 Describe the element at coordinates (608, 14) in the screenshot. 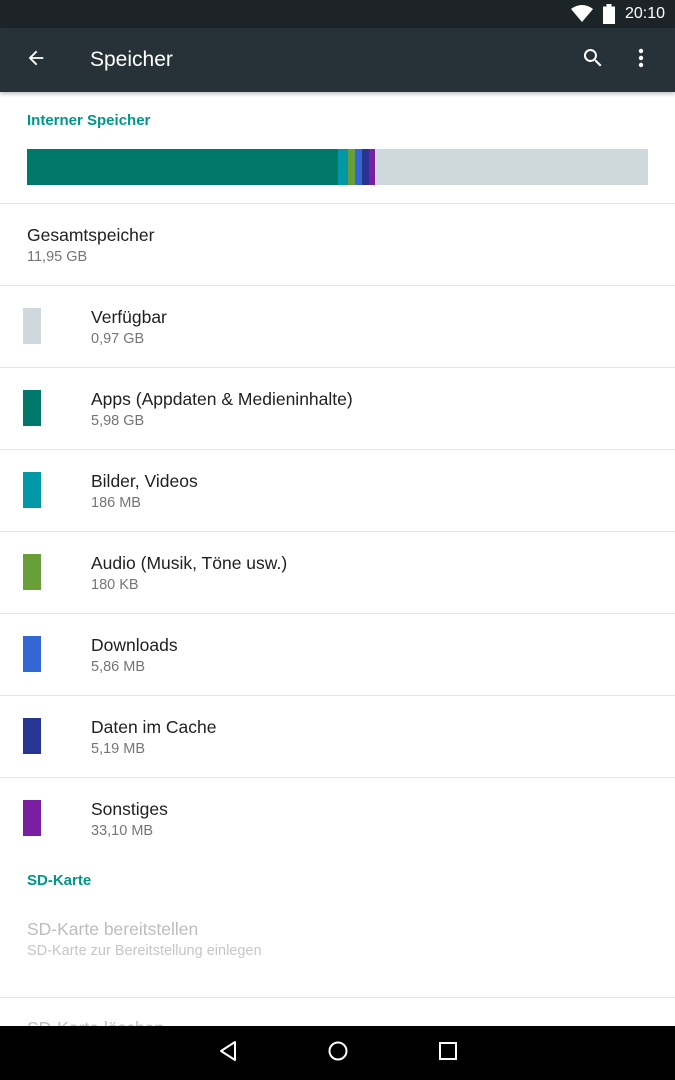

I see `battery-icon` at that location.